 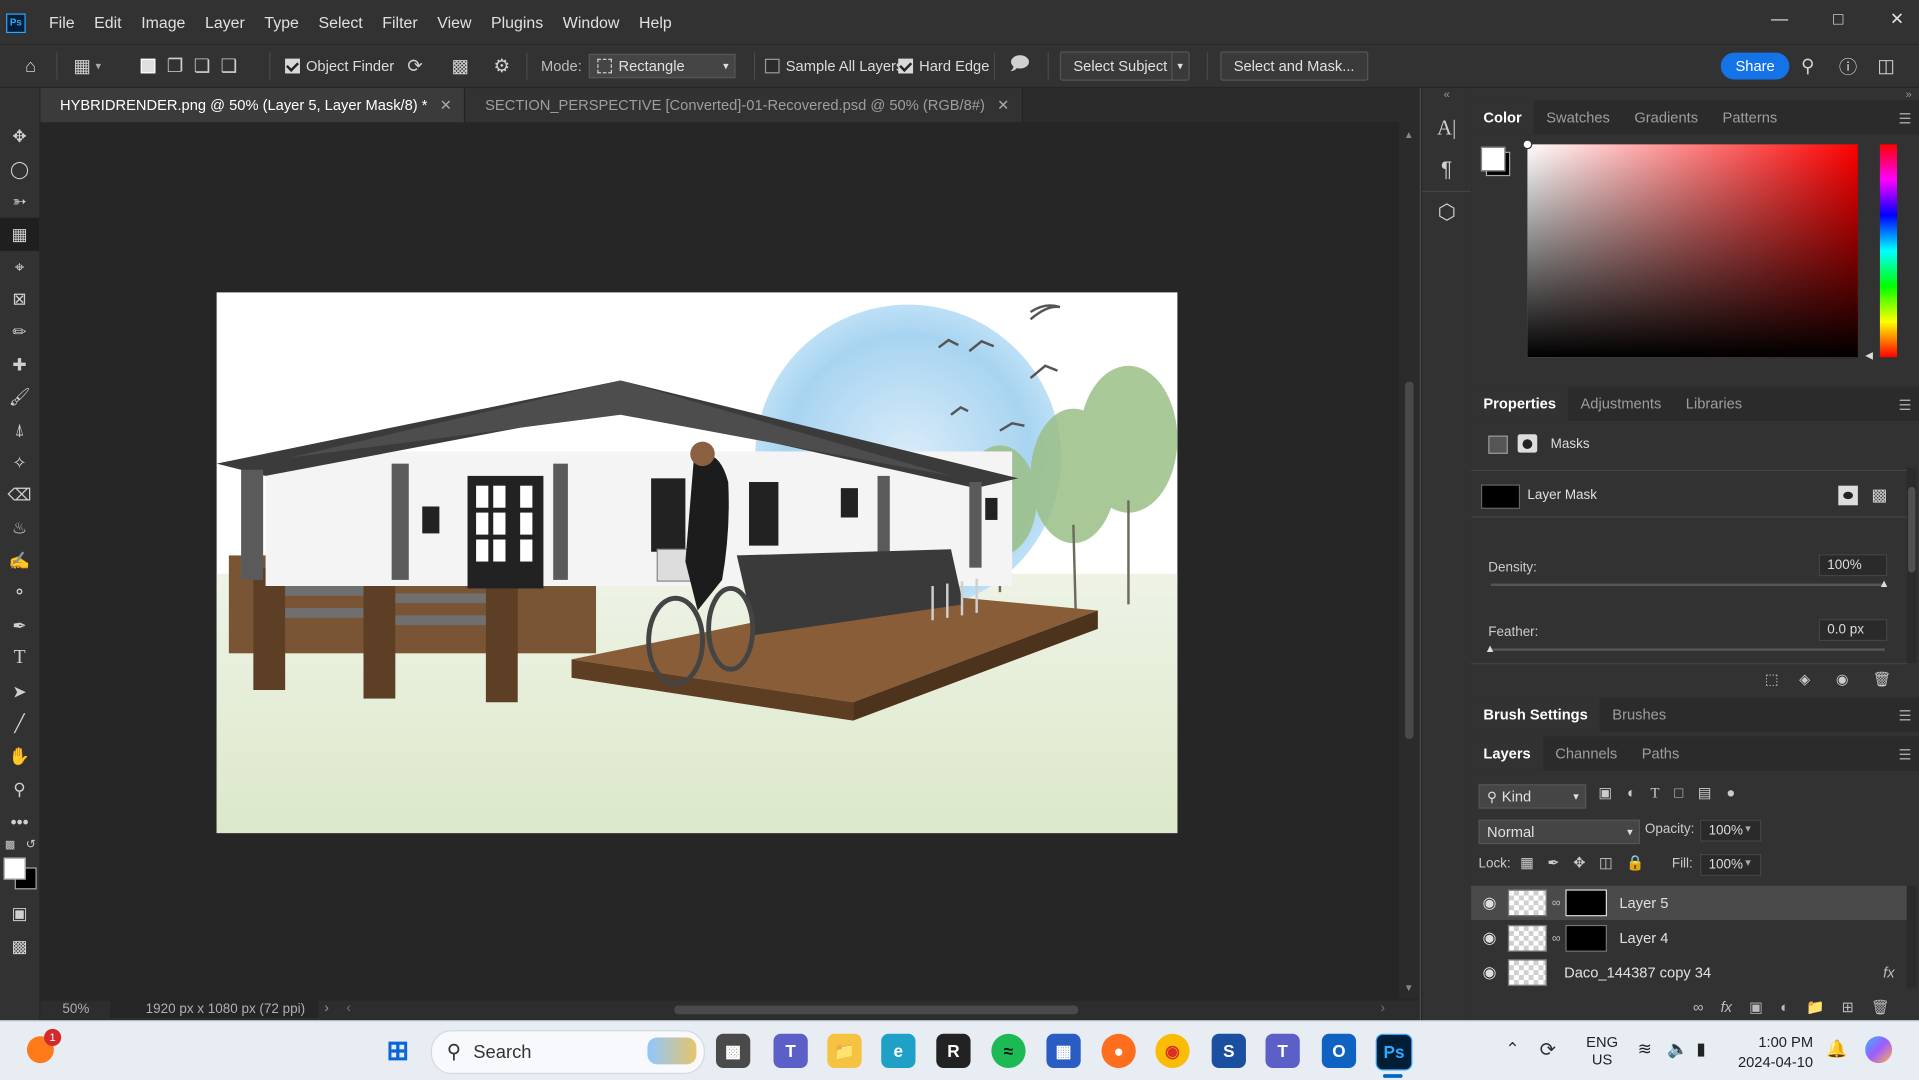 I want to click on sample-all-layers-checkbox, so click(x=772, y=66).